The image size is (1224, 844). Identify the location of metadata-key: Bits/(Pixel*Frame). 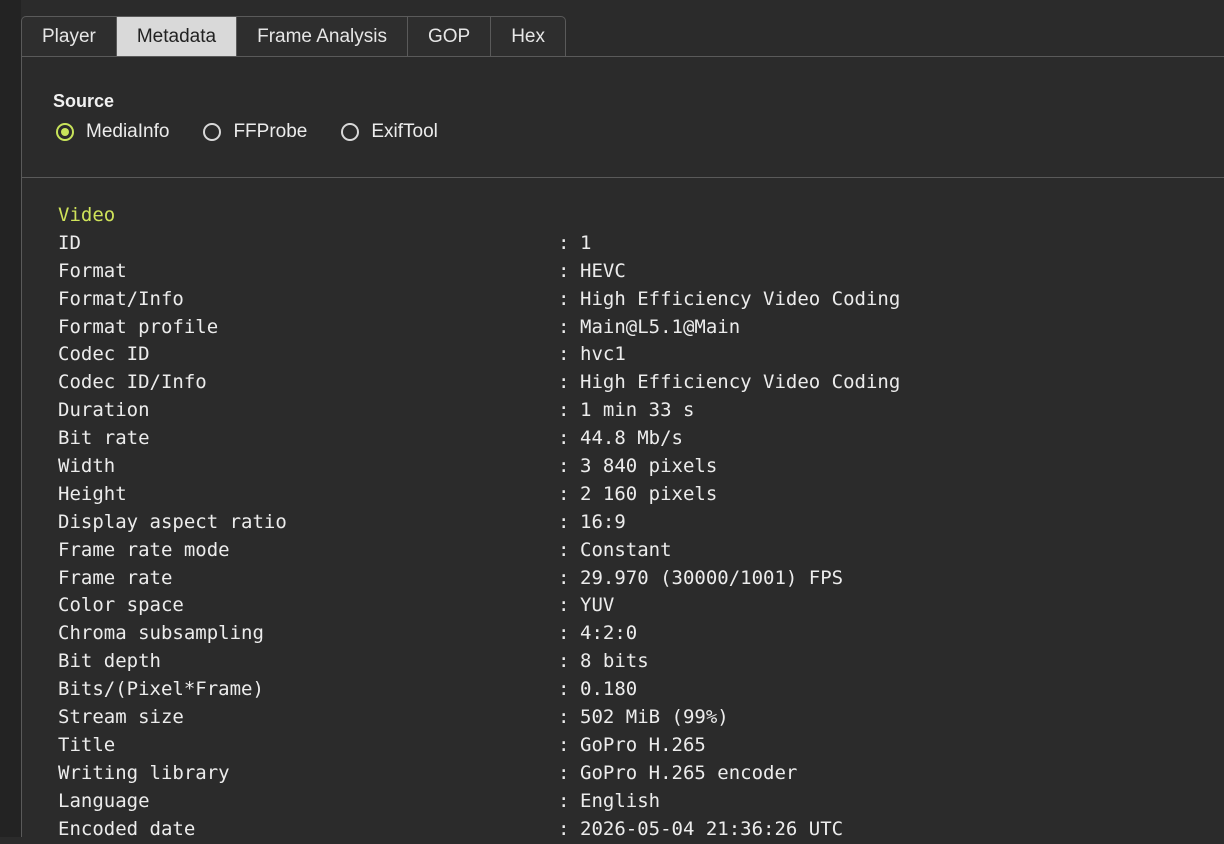
(308, 690).